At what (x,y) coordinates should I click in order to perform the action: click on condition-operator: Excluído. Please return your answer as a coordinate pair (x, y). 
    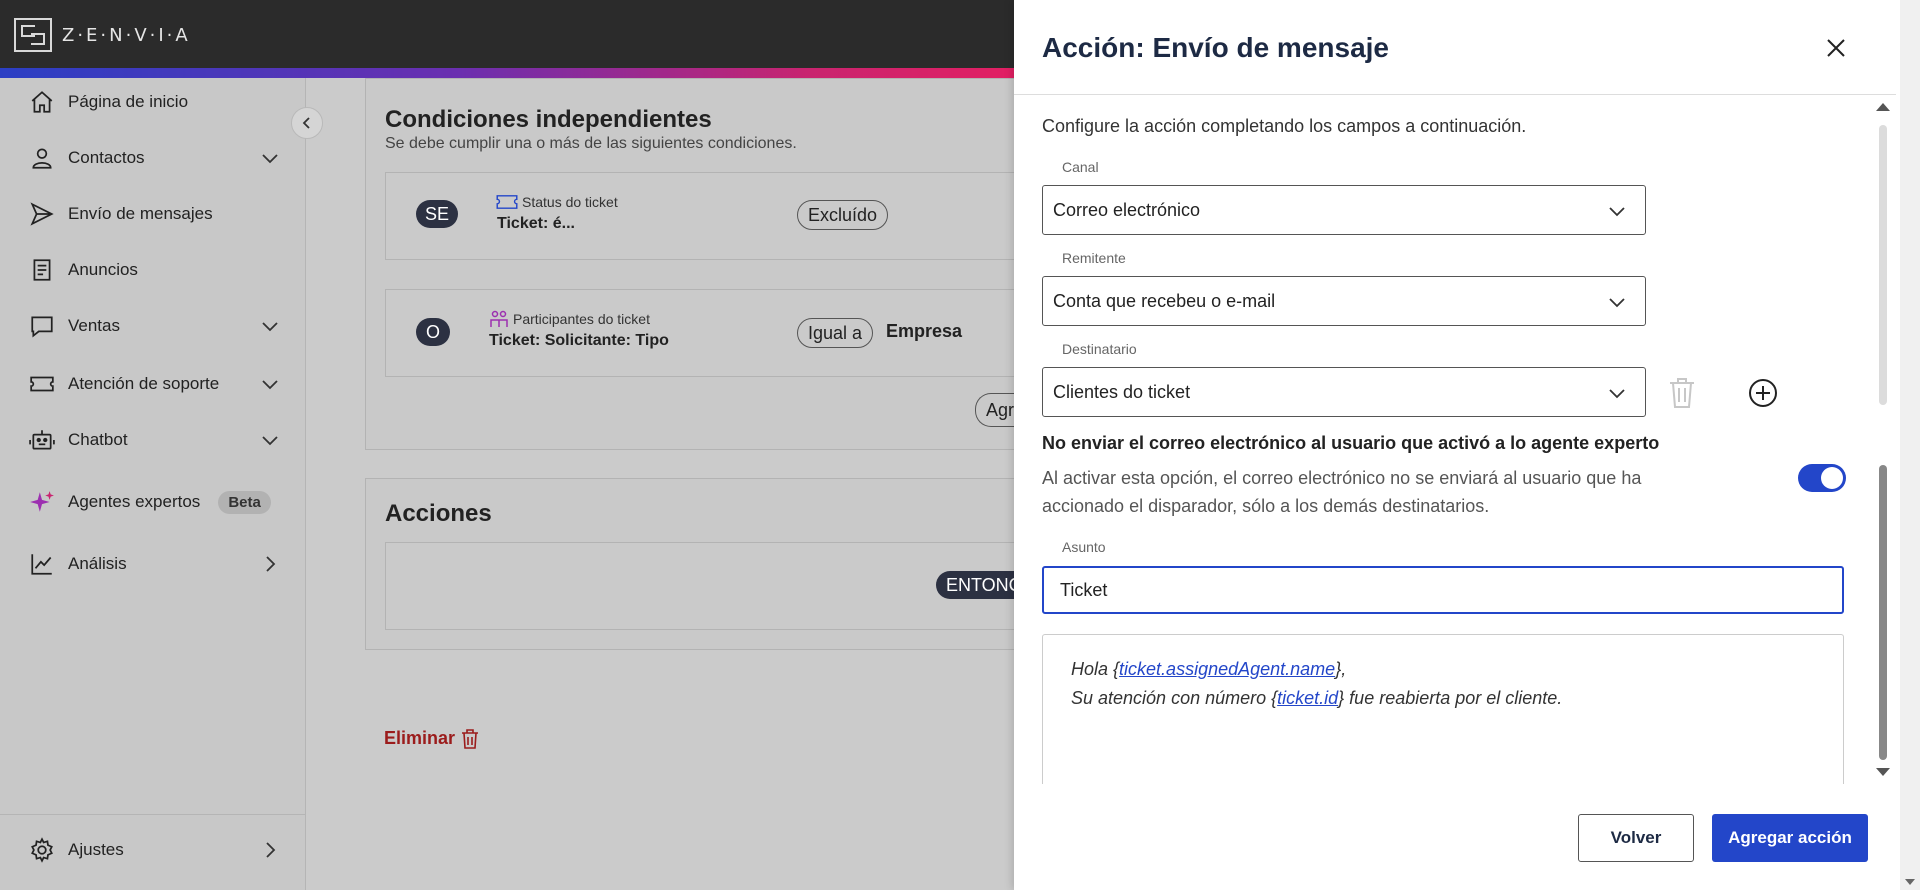
    Looking at the image, I should click on (843, 215).